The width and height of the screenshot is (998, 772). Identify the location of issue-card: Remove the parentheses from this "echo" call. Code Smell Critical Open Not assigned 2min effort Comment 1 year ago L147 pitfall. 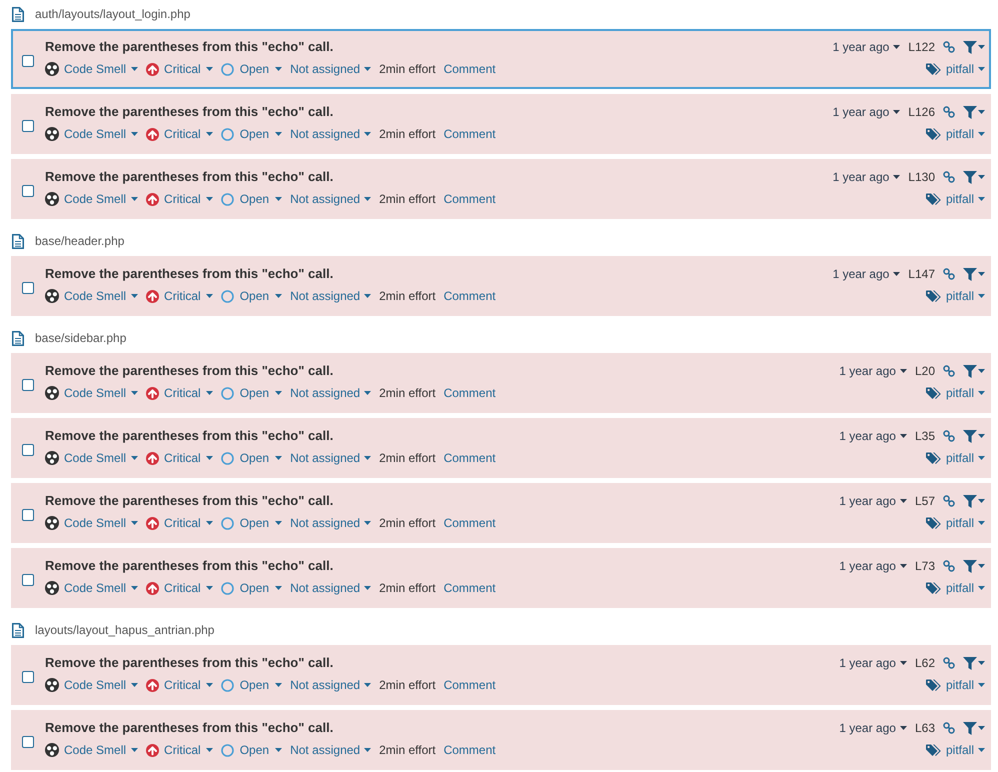
(501, 286).